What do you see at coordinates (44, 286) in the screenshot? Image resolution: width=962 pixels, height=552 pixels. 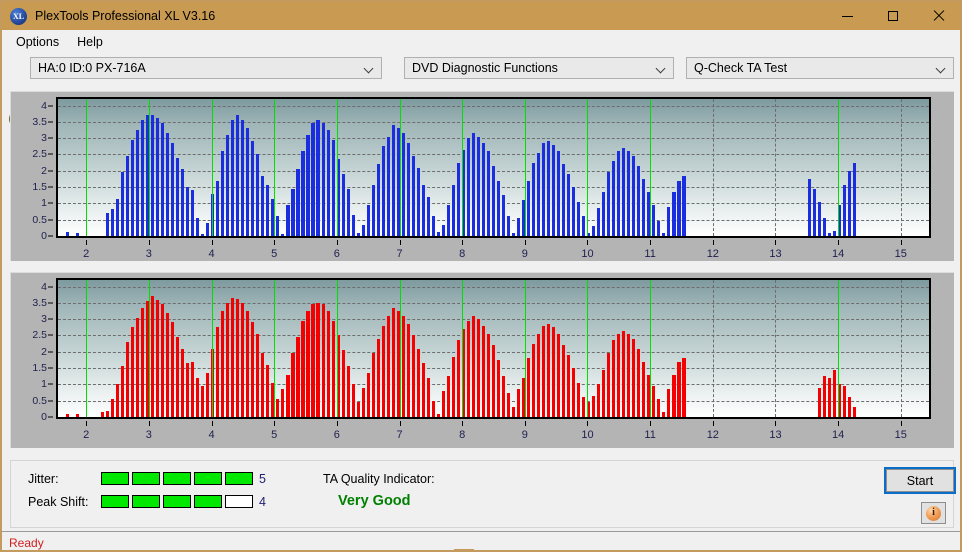 I see `y-tick-label: 4` at bounding box center [44, 286].